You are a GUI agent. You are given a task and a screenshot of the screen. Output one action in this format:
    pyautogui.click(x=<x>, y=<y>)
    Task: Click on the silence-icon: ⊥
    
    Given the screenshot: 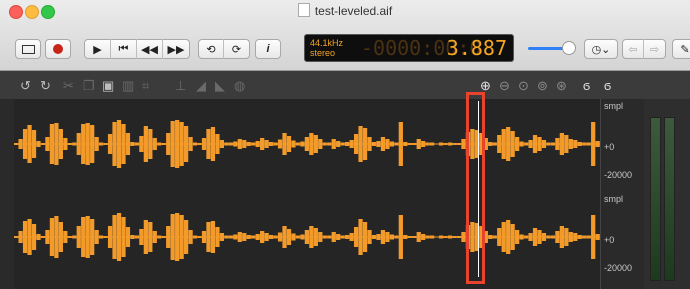 What is the action you would take?
    pyautogui.click(x=180, y=86)
    